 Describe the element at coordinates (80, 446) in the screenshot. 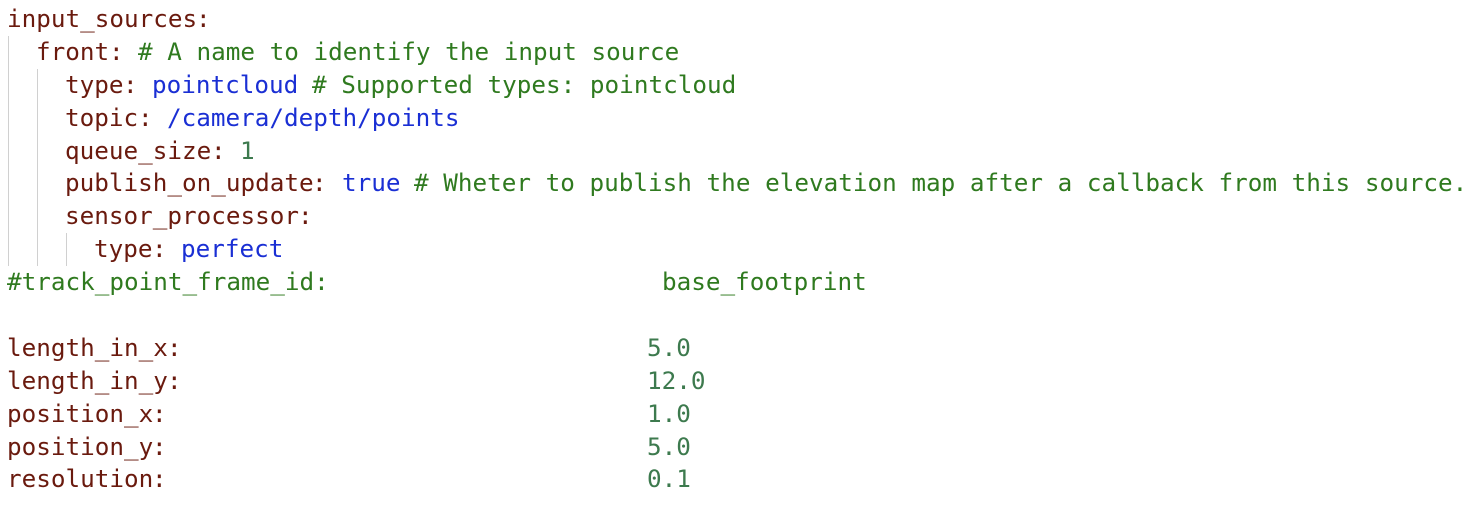

I see `yaml-key: position_y` at that location.